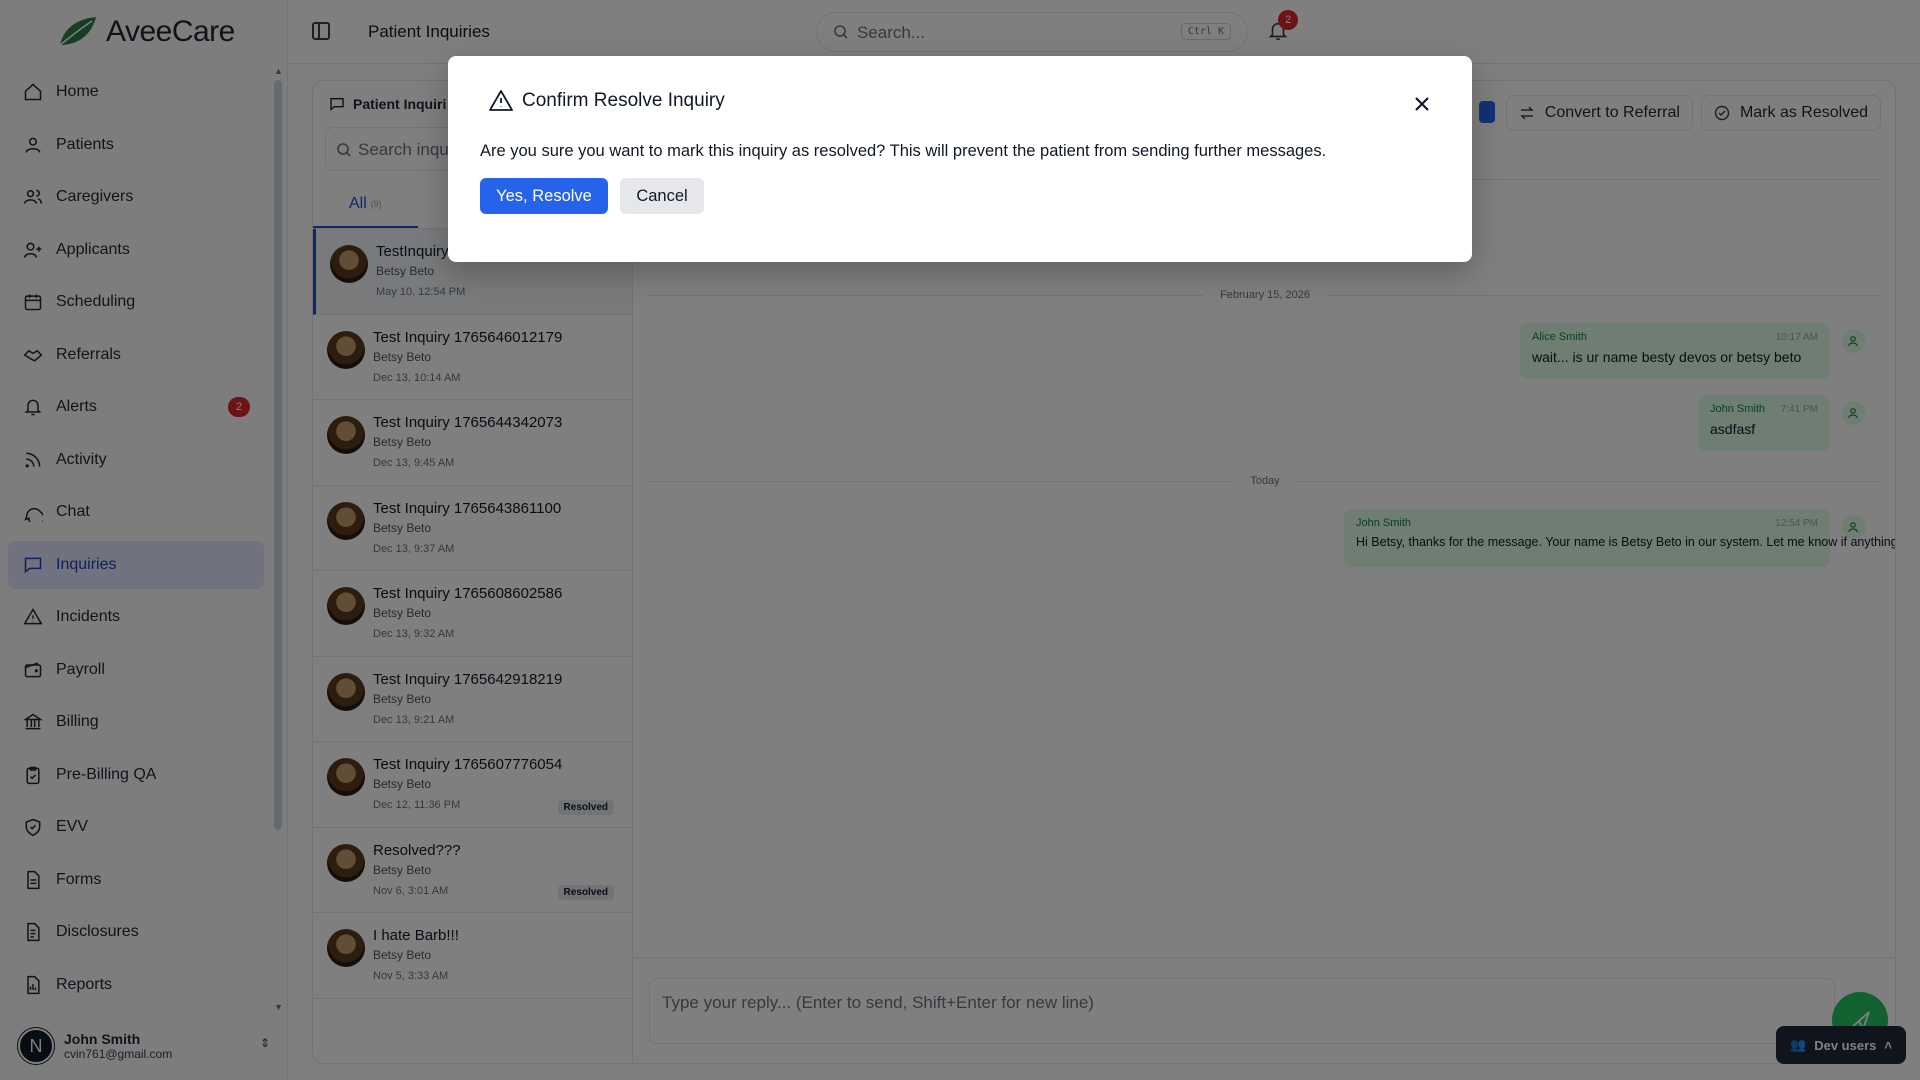 Image resolution: width=1920 pixels, height=1080 pixels. What do you see at coordinates (544, 196) in the screenshot?
I see `confirm-resolve-button: Yes, Resolve` at bounding box center [544, 196].